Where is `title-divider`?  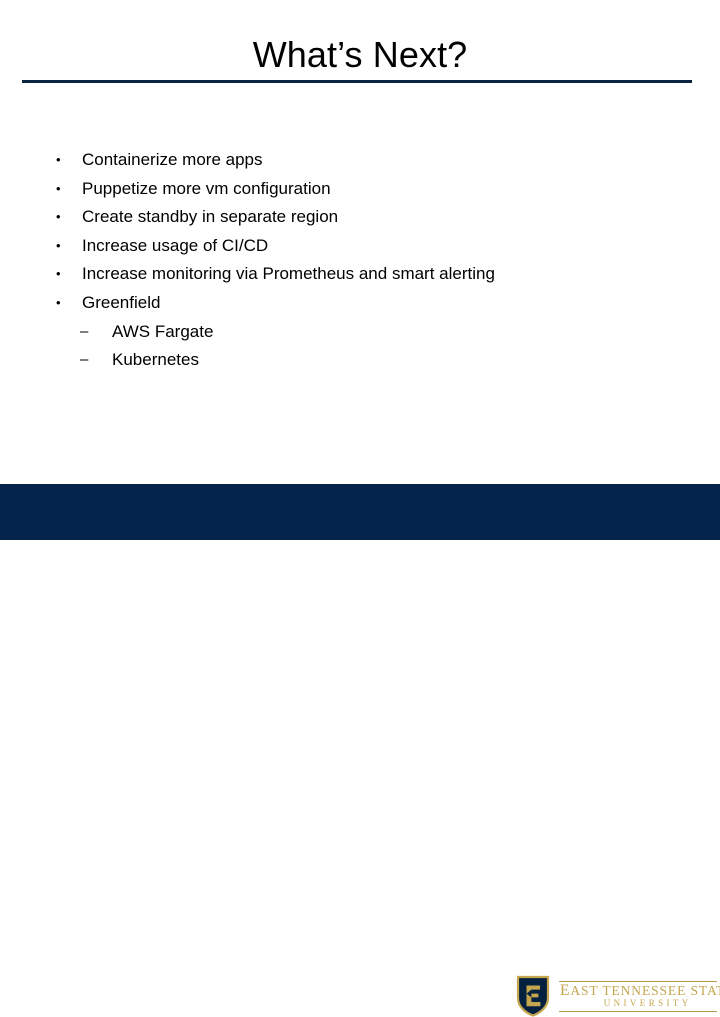
title-divider is located at coordinates (357, 81).